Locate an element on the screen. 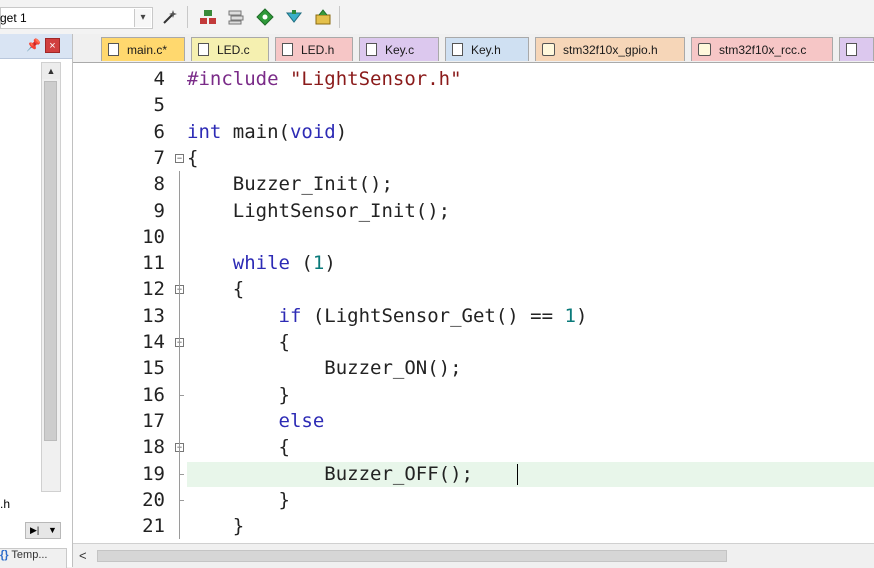 The image size is (874, 568). line-number: 15 is located at coordinates (153, 368).